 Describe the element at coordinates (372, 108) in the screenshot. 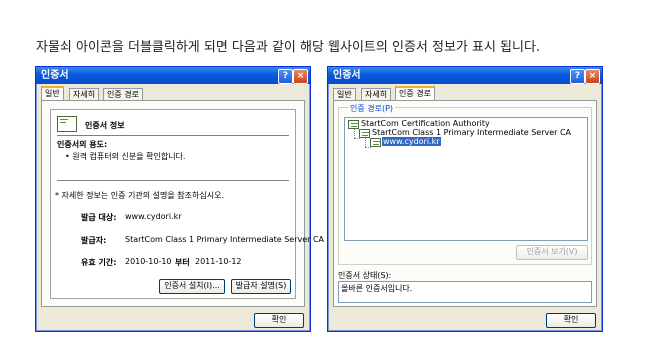

I see `cert-path-label: 인증 경로(P)` at that location.